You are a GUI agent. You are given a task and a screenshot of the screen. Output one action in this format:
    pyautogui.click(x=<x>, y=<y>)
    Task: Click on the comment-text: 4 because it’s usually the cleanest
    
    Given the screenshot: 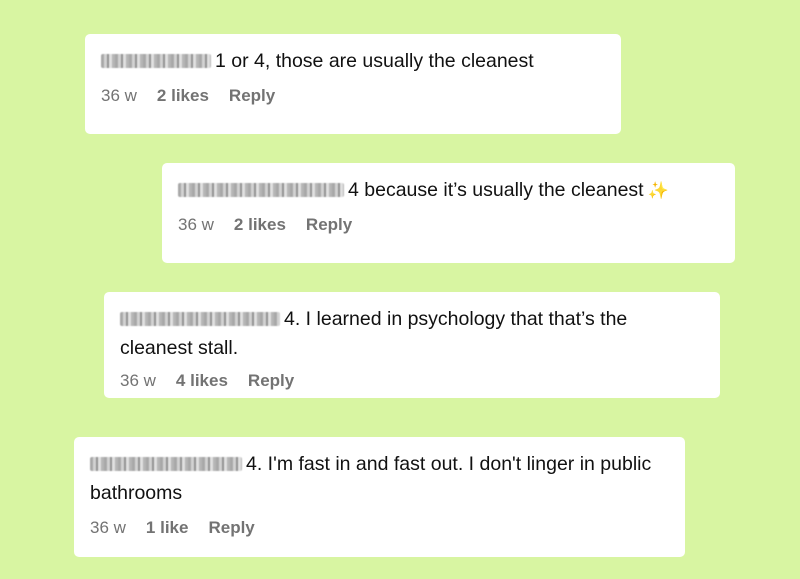 What is the action you would take?
    pyautogui.click(x=496, y=190)
    